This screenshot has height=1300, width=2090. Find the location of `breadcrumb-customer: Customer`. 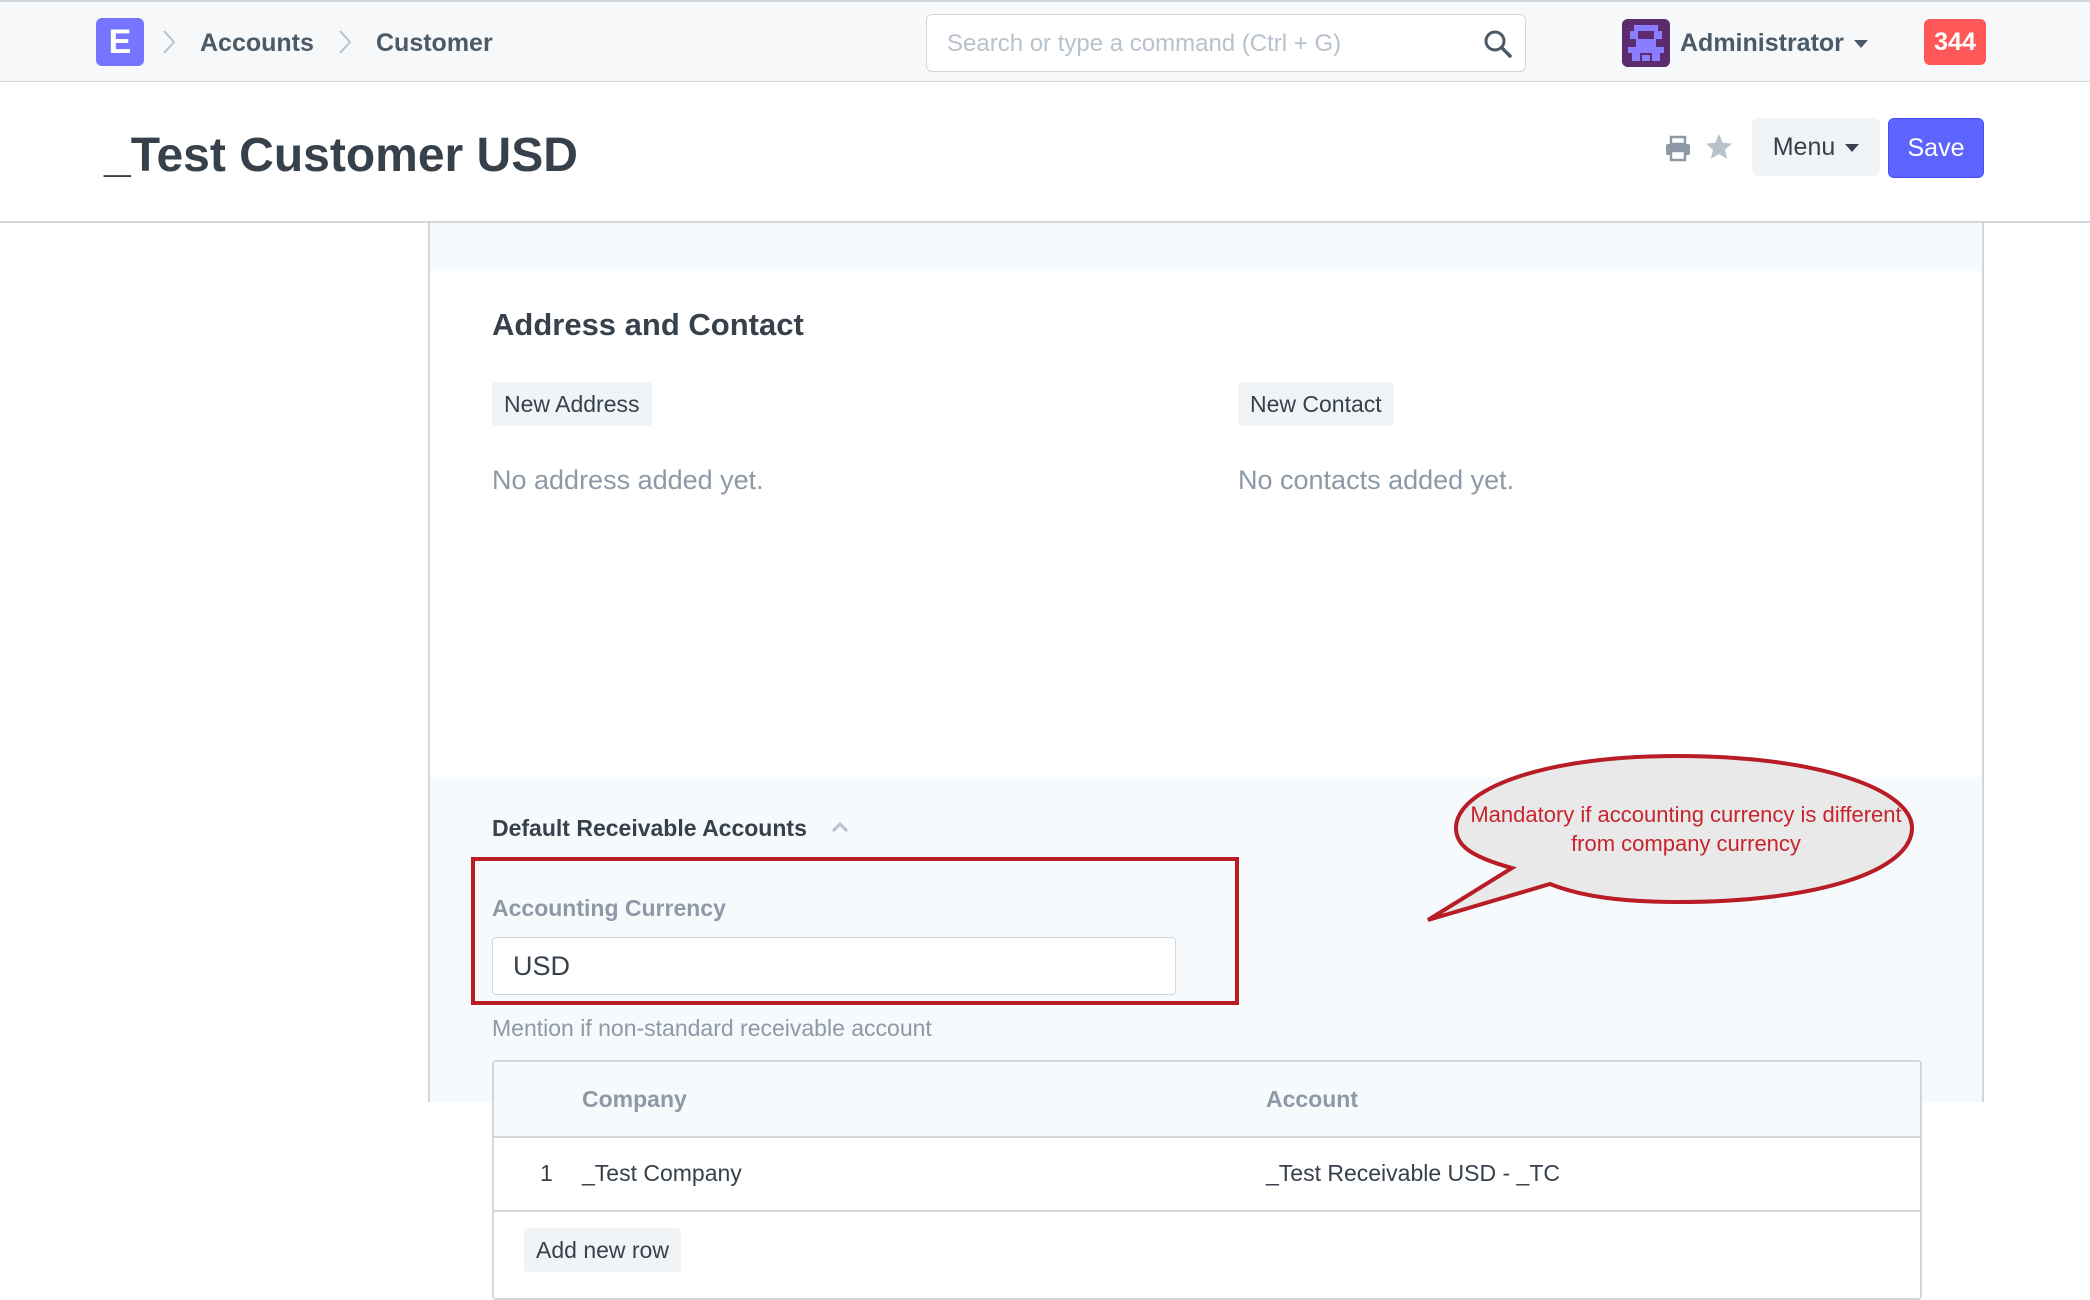

breadcrumb-customer: Customer is located at coordinates (434, 43).